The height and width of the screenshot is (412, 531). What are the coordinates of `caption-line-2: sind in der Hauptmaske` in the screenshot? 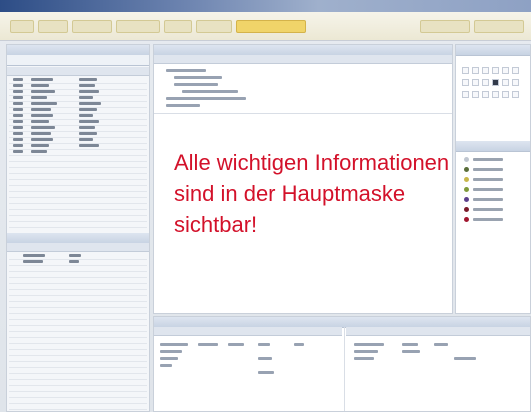 It's located at (290, 193).